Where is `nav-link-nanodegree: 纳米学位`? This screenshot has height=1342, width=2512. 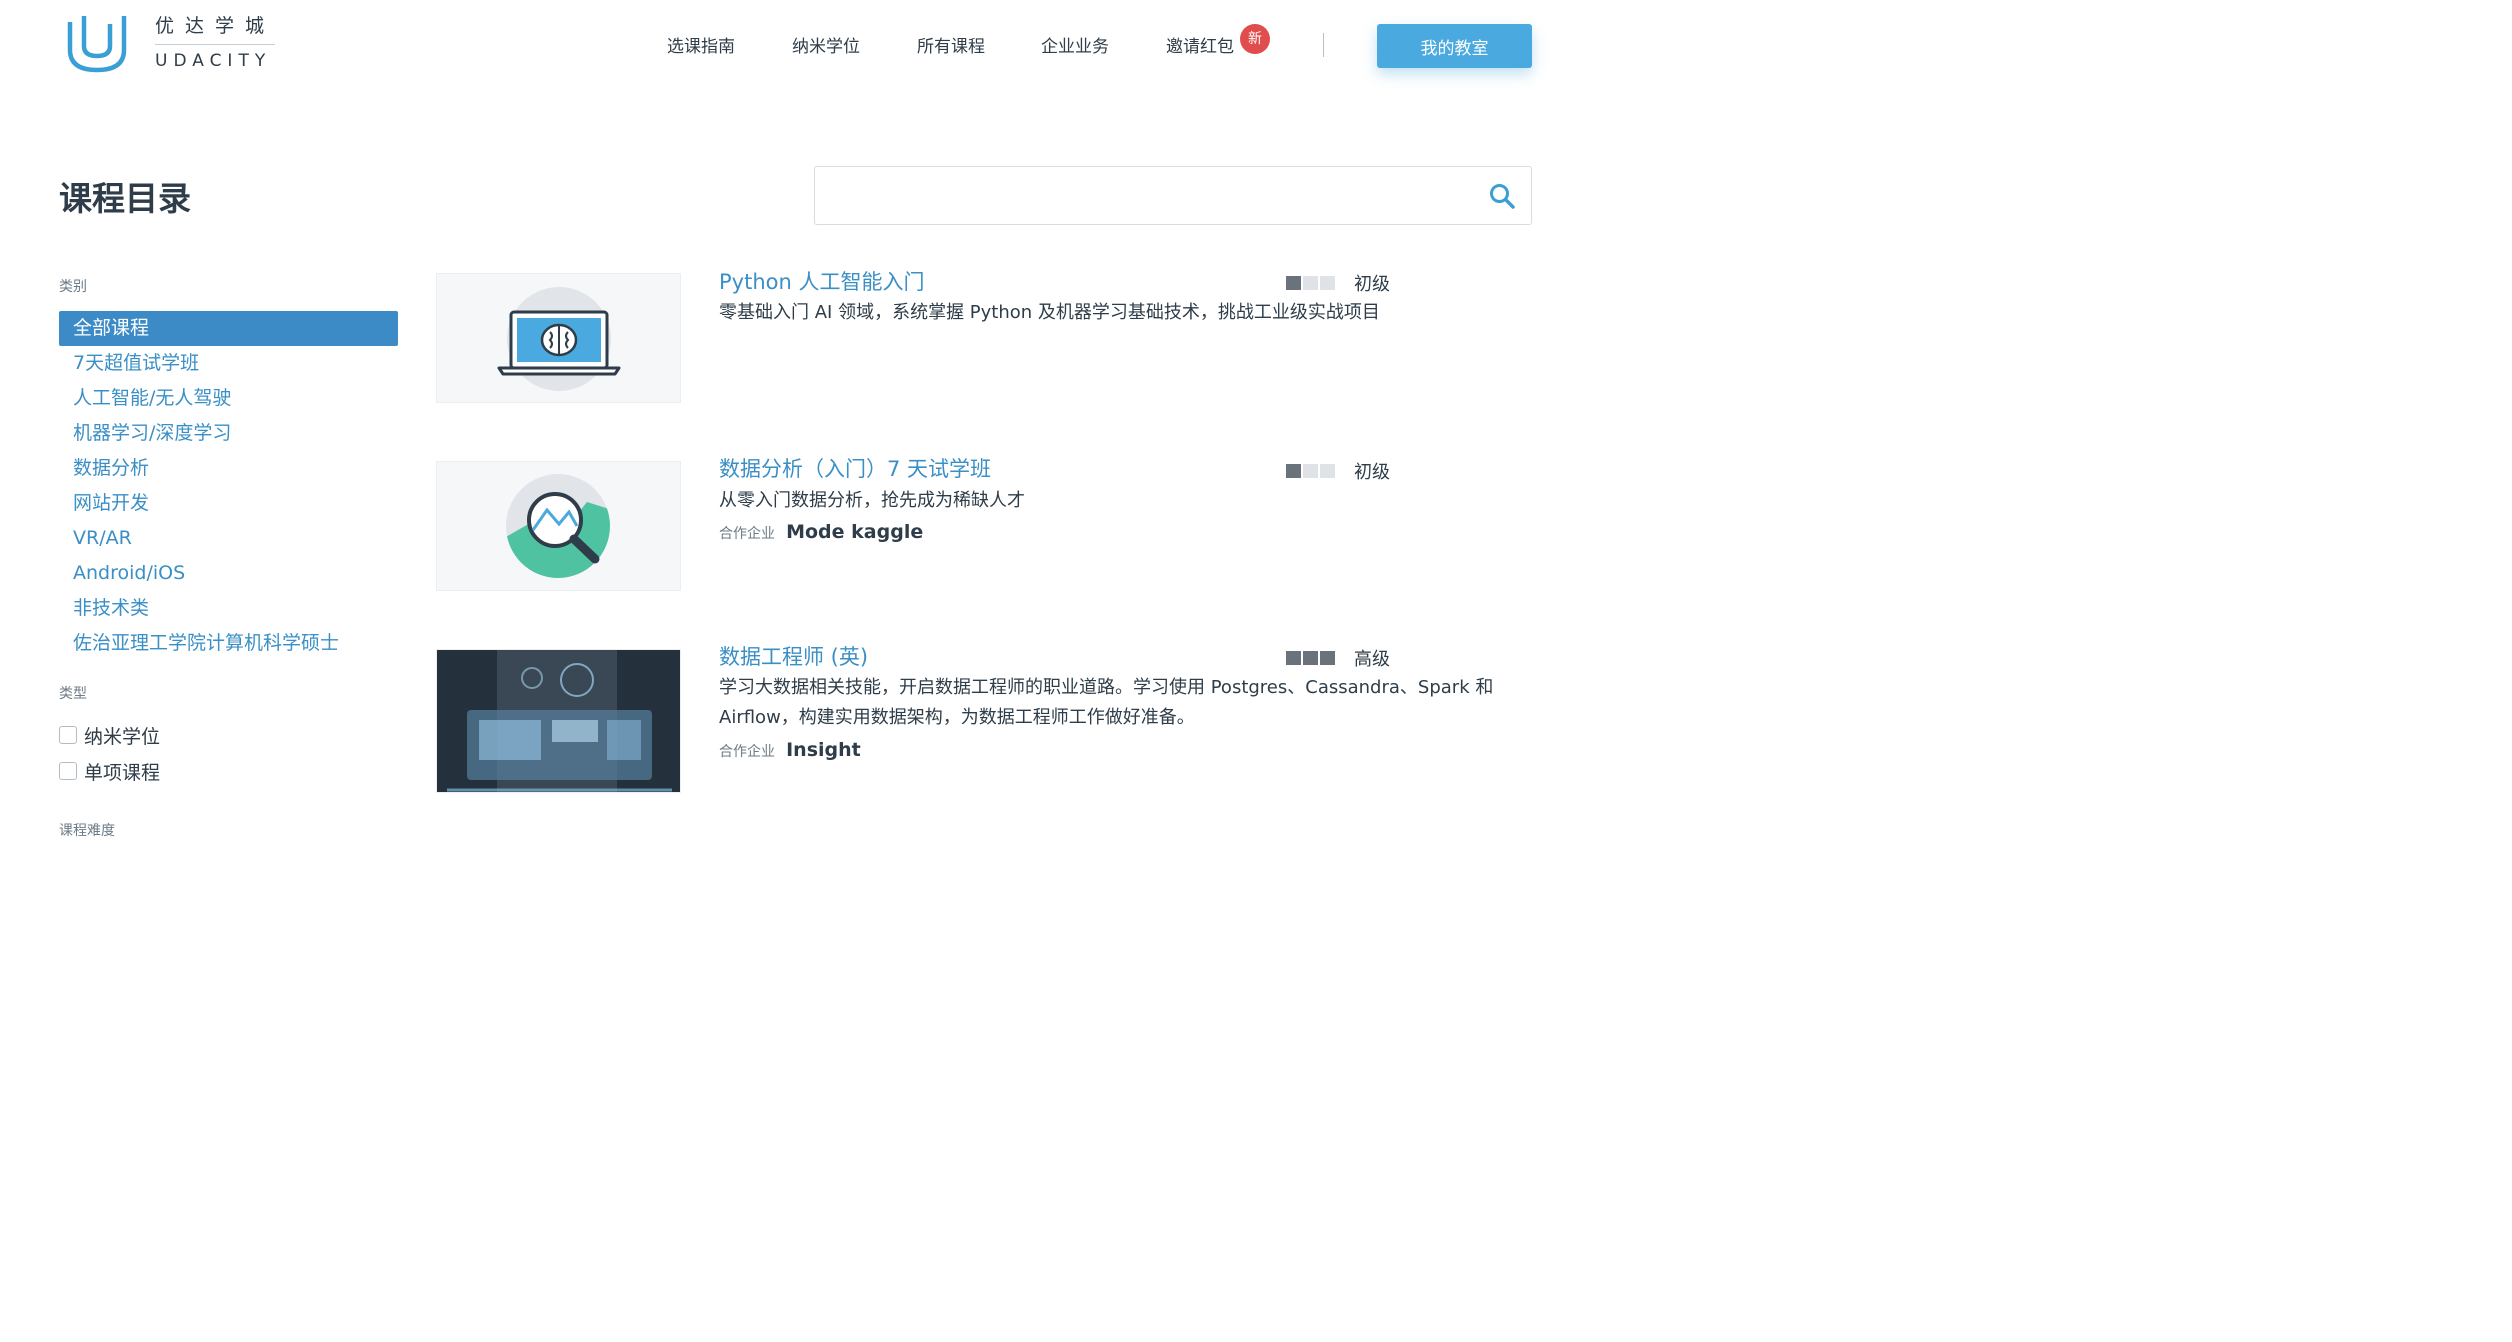 nav-link-nanodegree: 纳米学位 is located at coordinates (826, 45).